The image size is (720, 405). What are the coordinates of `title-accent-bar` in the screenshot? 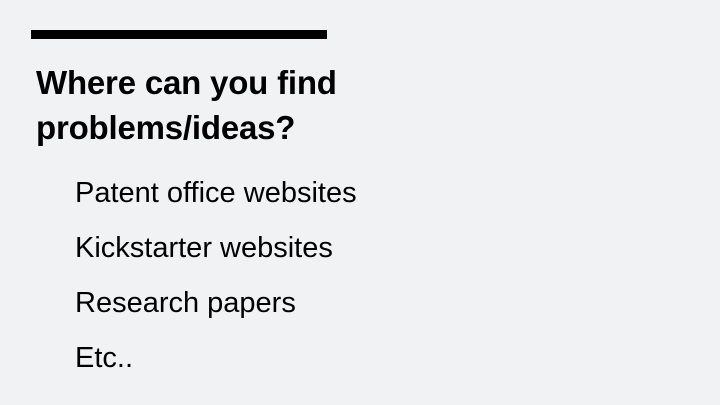 It's located at (179, 34).